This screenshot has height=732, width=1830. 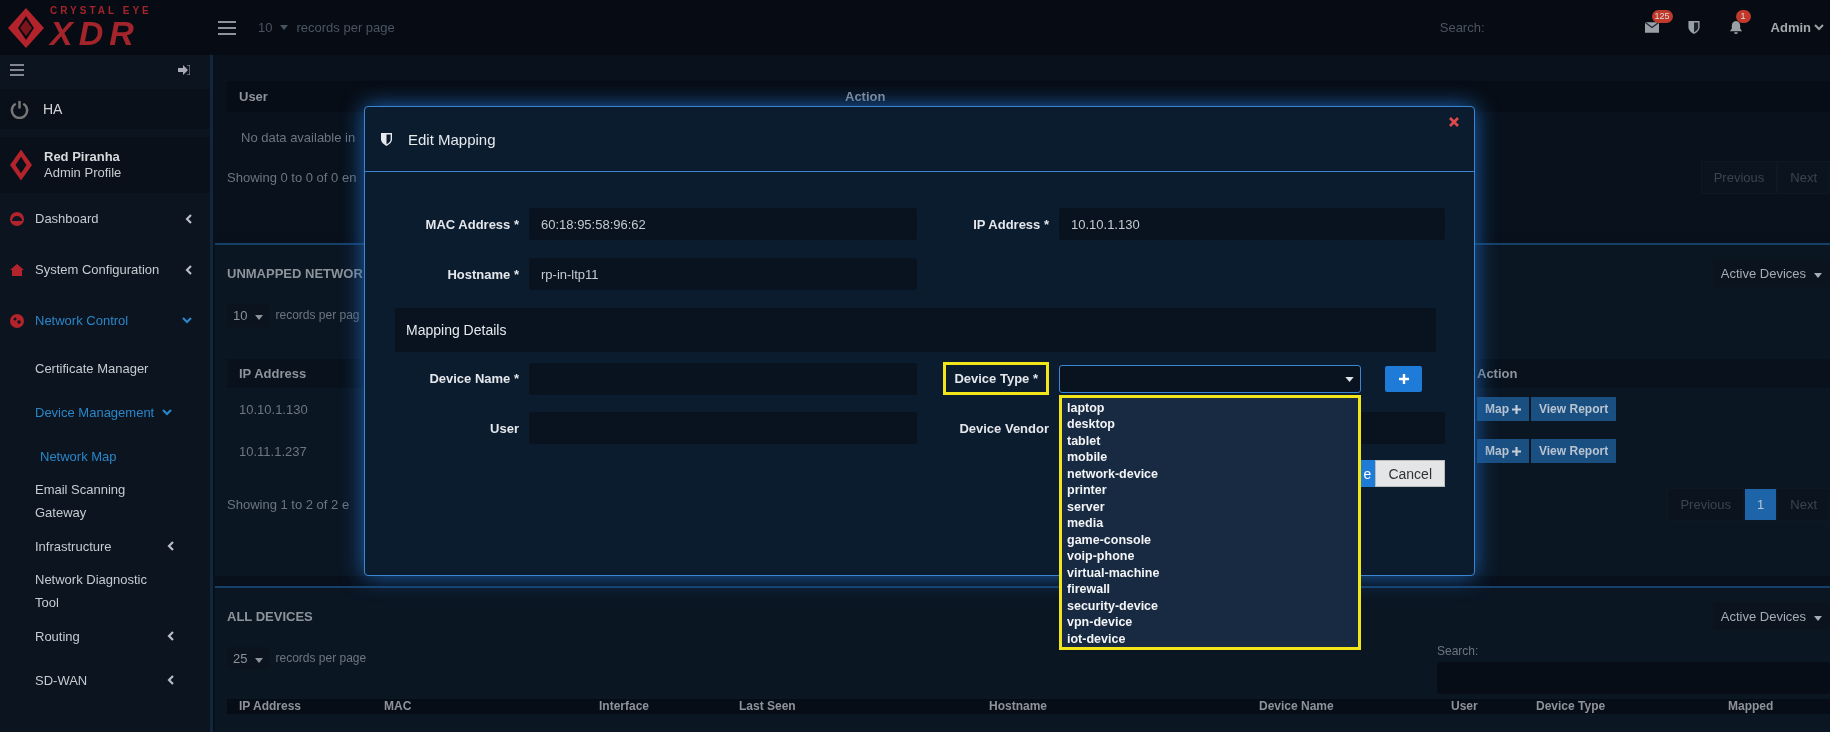 I want to click on user-menu: Admin, so click(x=1797, y=27).